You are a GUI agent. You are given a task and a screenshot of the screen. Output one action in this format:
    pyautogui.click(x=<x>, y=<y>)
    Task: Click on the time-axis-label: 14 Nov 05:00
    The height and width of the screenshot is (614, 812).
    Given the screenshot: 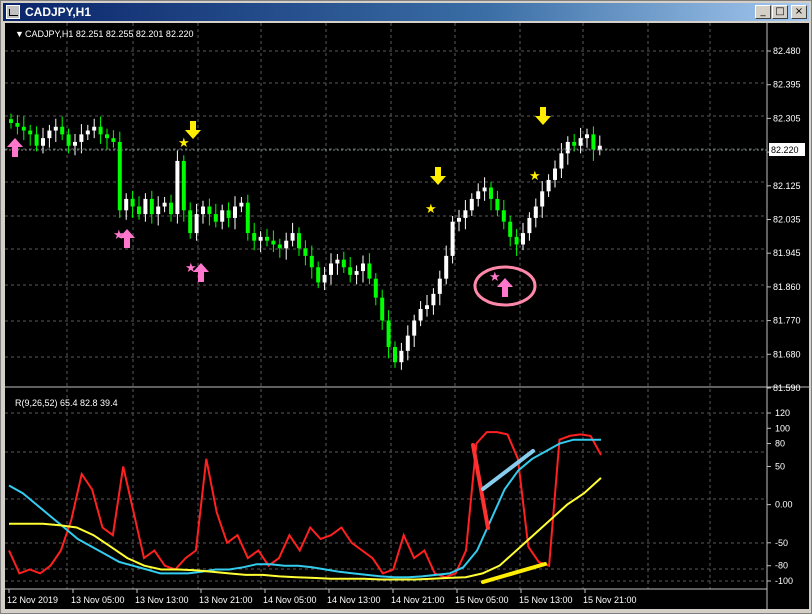 What is the action you would take?
    pyautogui.click(x=290, y=600)
    